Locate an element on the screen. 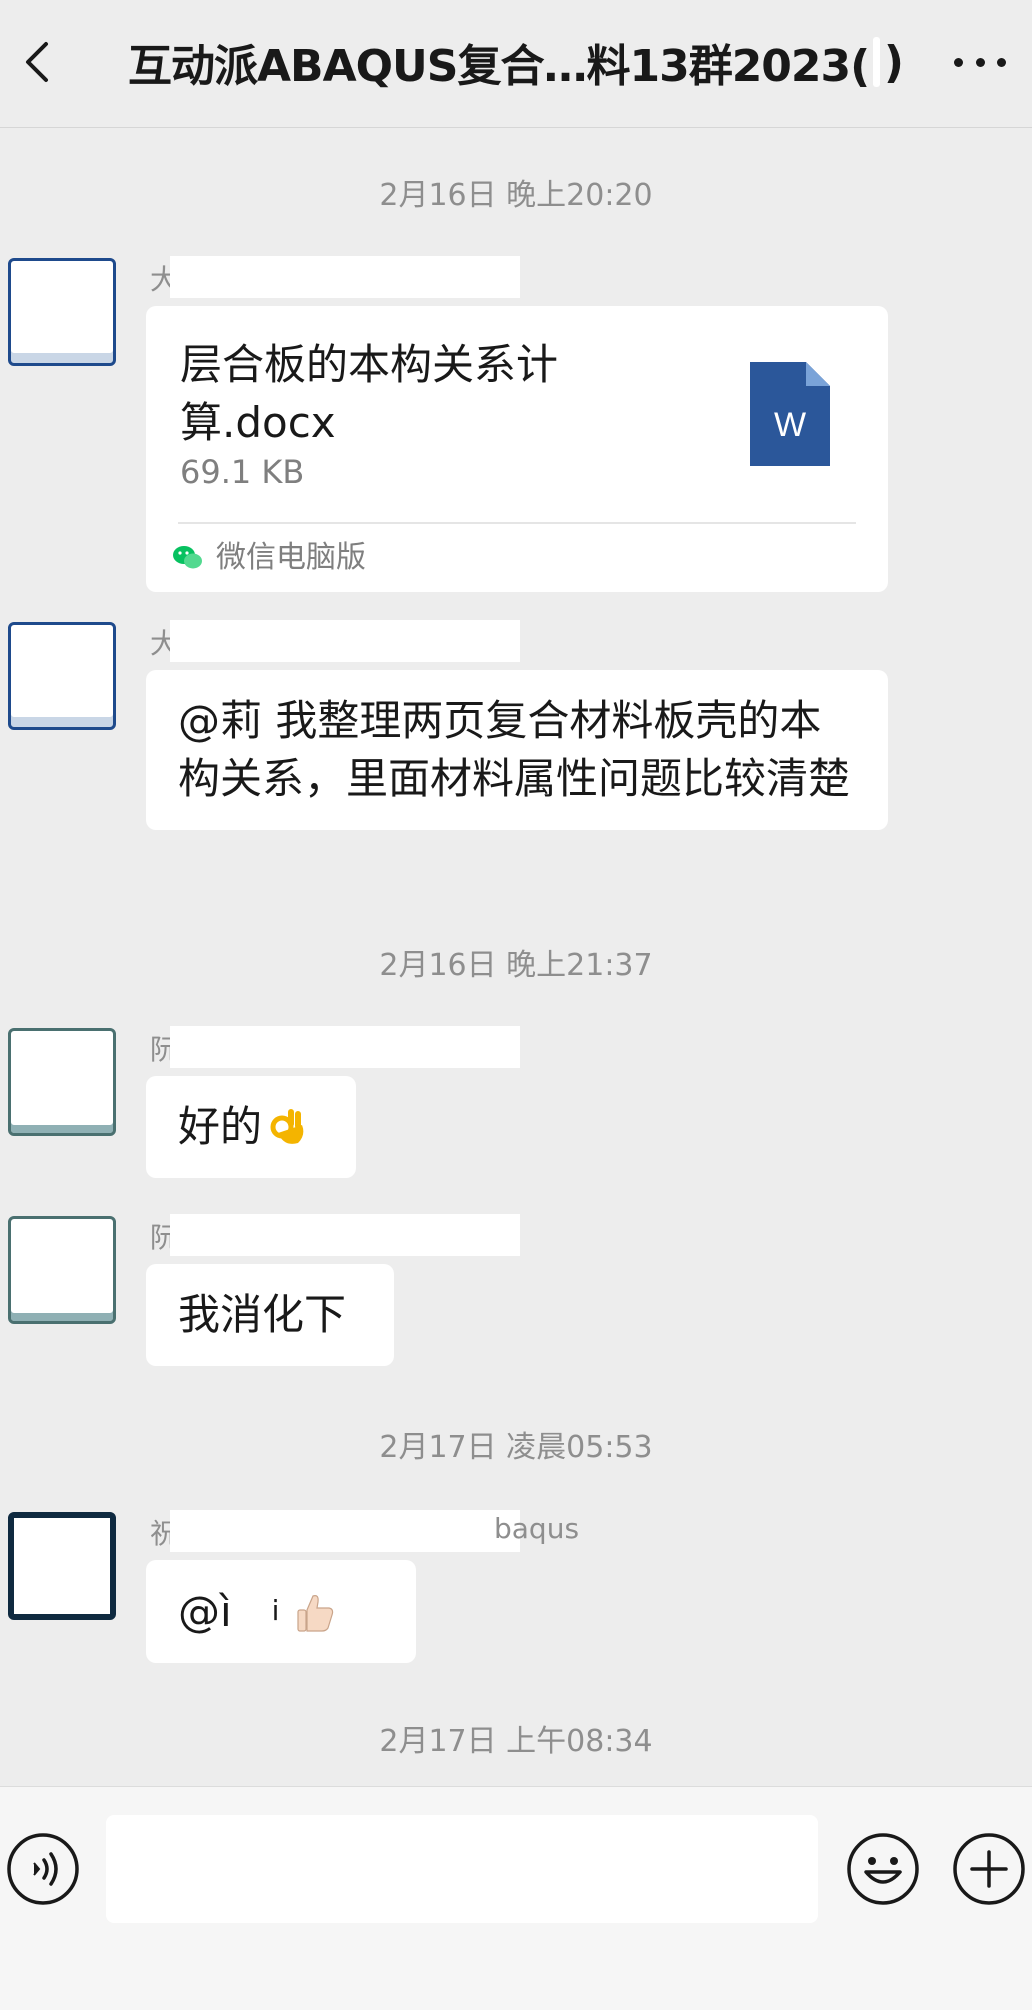 Image resolution: width=1032 pixels, height=2010 pixels. timestamp: 2月17日 上午08:34 is located at coordinates (516, 1741).